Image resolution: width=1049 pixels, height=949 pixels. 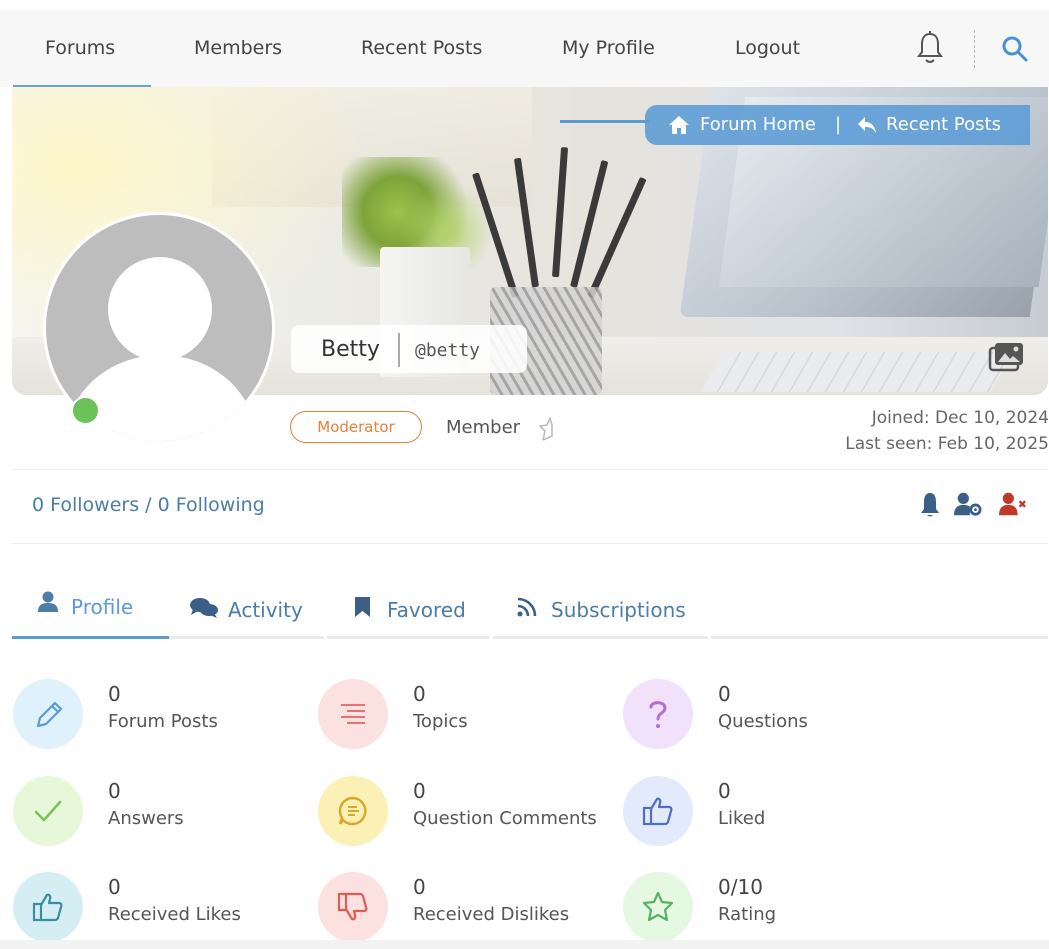 I want to click on breadcrumb-recent-posts: Recent Posts, so click(x=943, y=125).